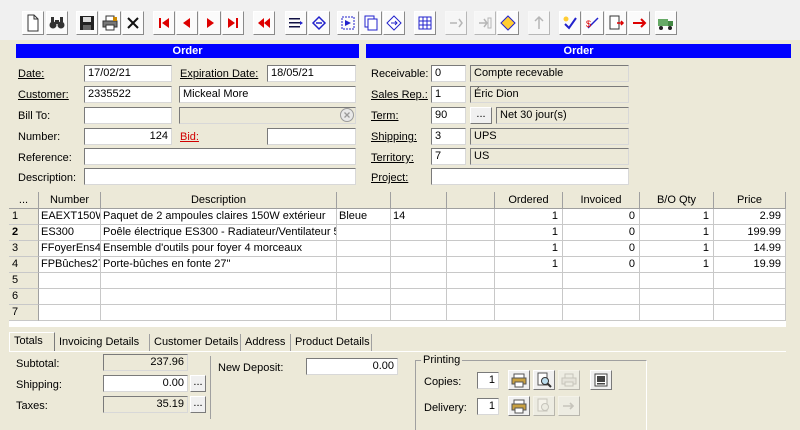  I want to click on save-button, so click(87, 23).